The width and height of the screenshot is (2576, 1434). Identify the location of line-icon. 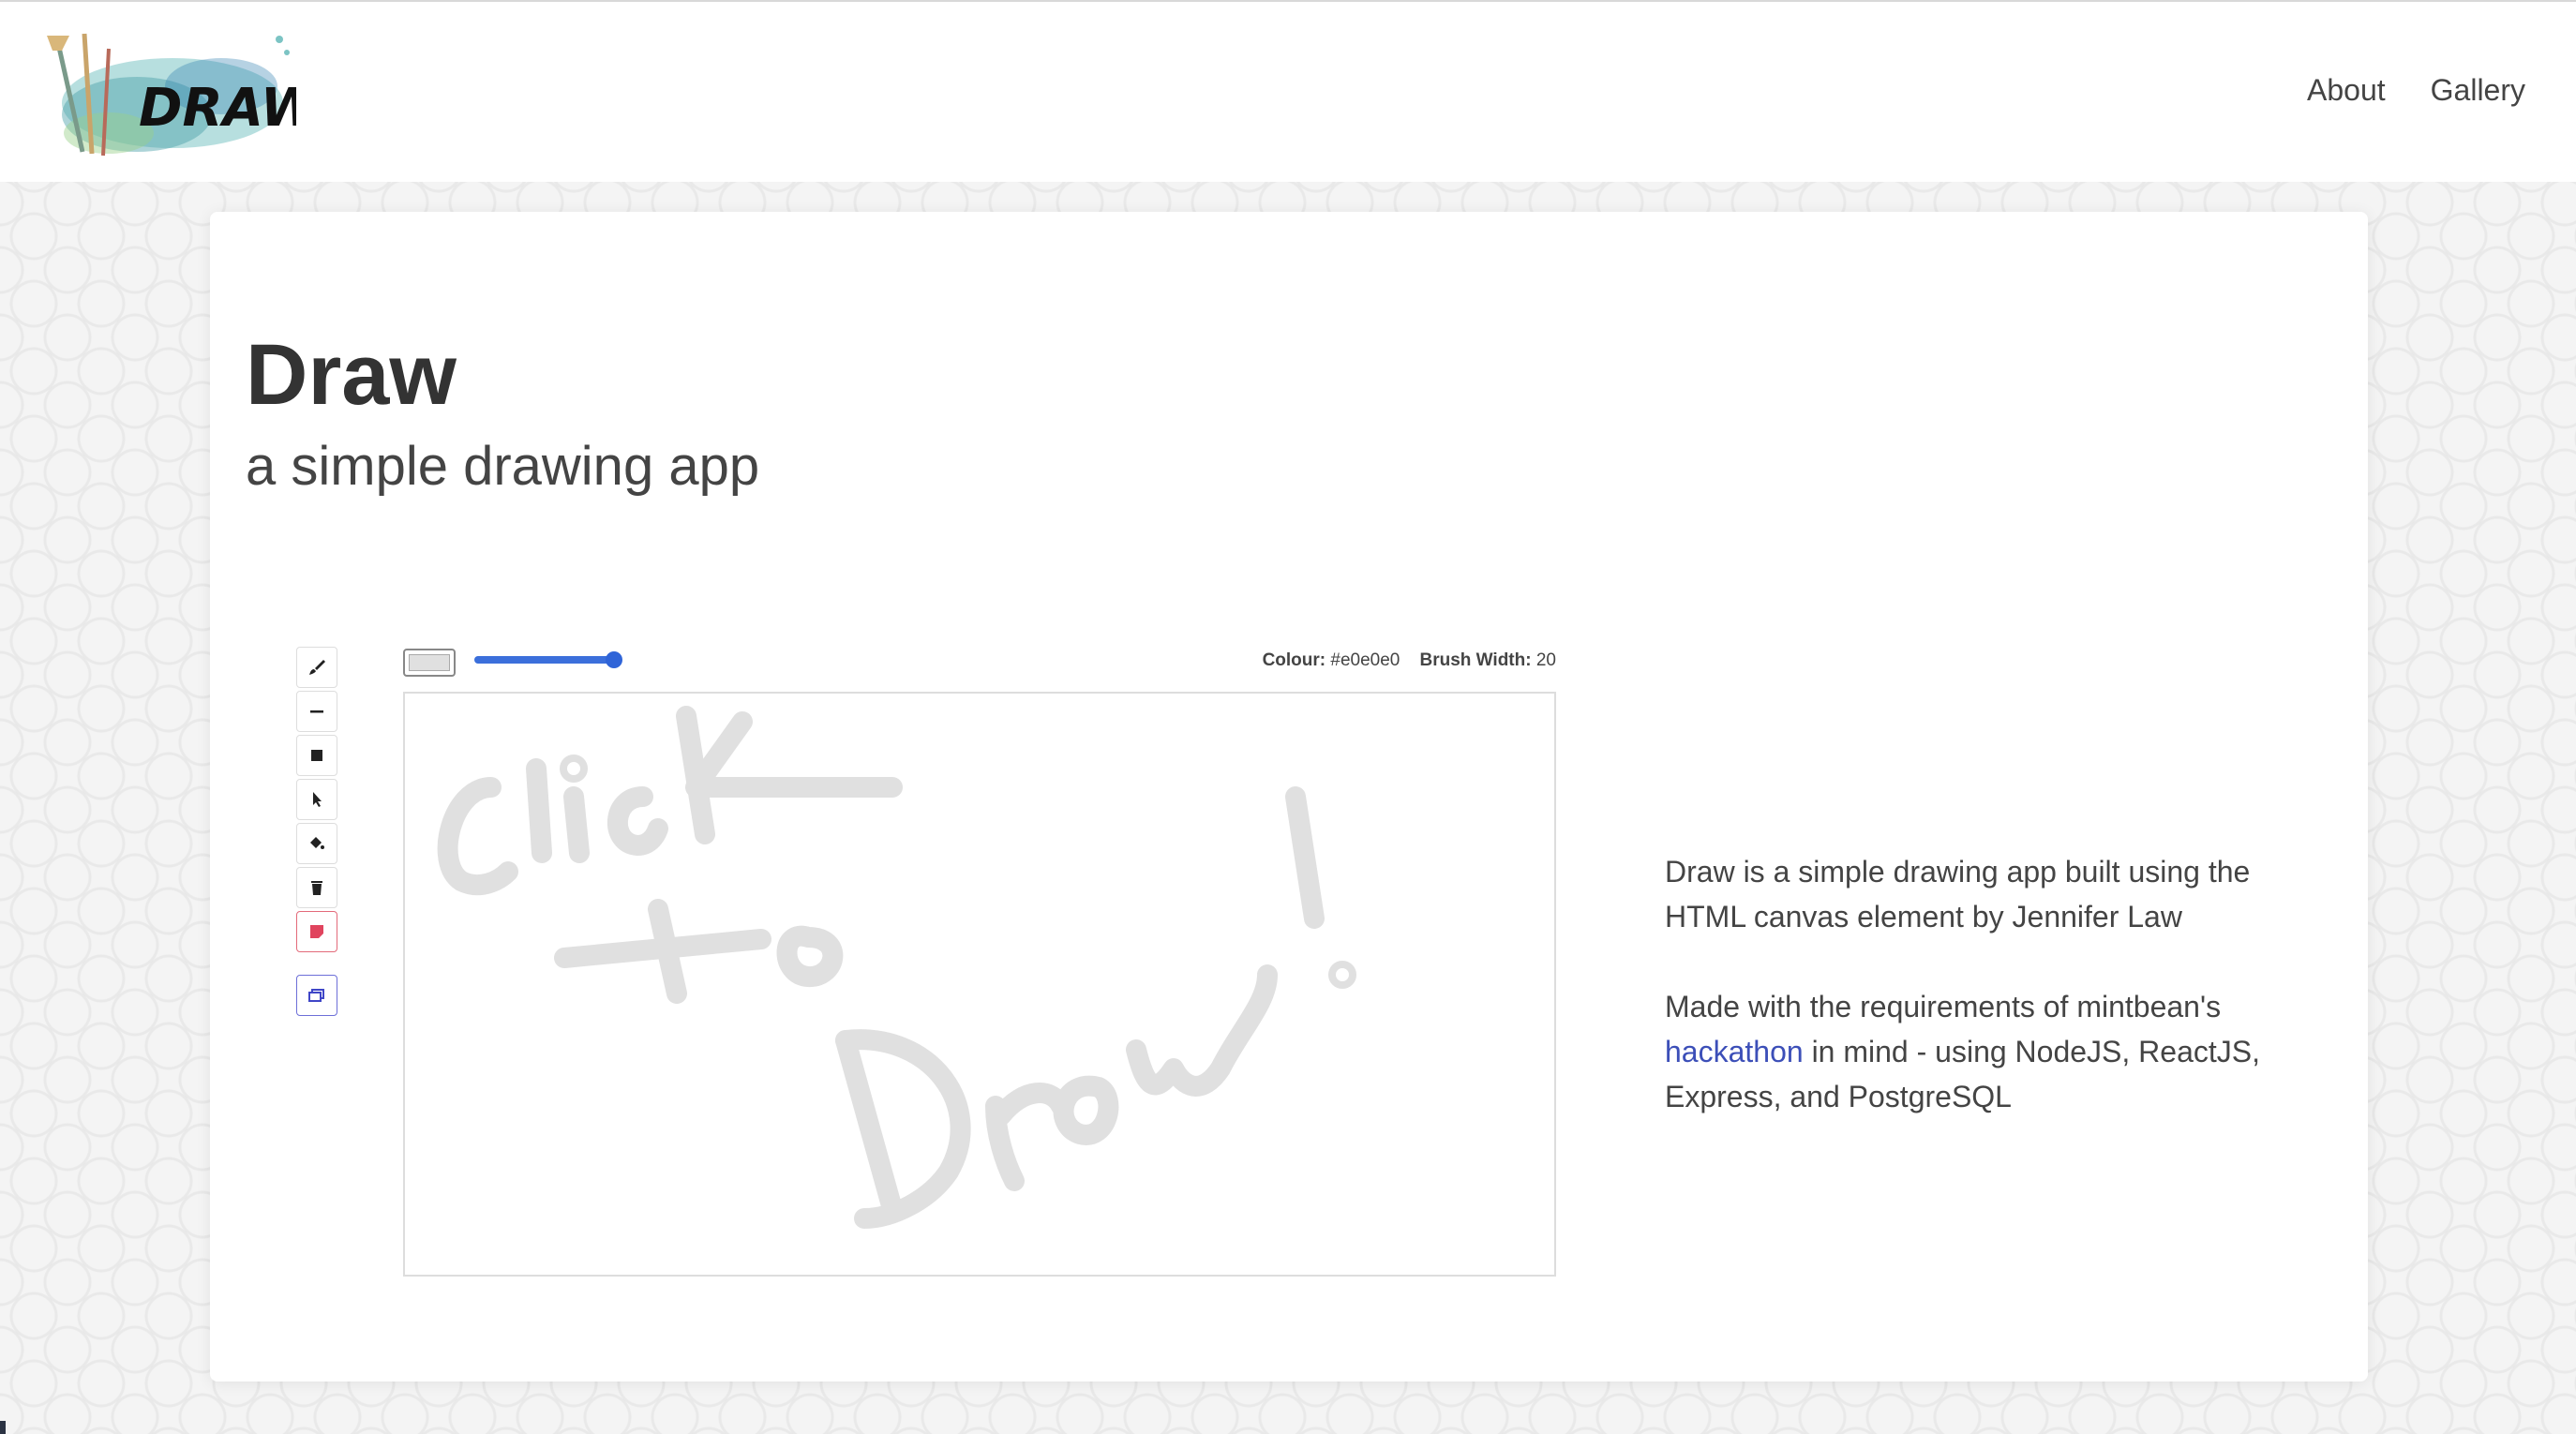
(316, 711).